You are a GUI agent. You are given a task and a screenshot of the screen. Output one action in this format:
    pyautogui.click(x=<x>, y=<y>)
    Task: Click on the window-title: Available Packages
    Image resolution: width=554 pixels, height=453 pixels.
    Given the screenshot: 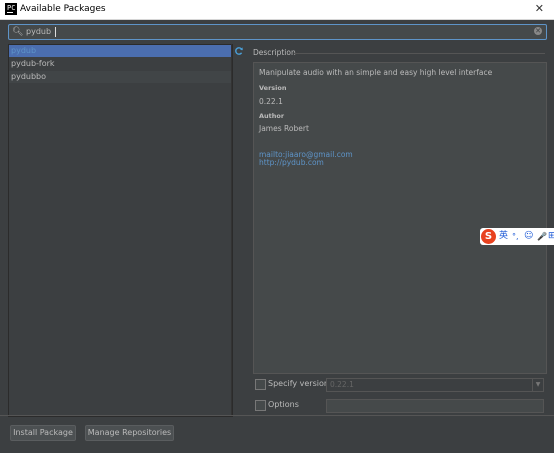 What is the action you would take?
    pyautogui.click(x=63, y=9)
    